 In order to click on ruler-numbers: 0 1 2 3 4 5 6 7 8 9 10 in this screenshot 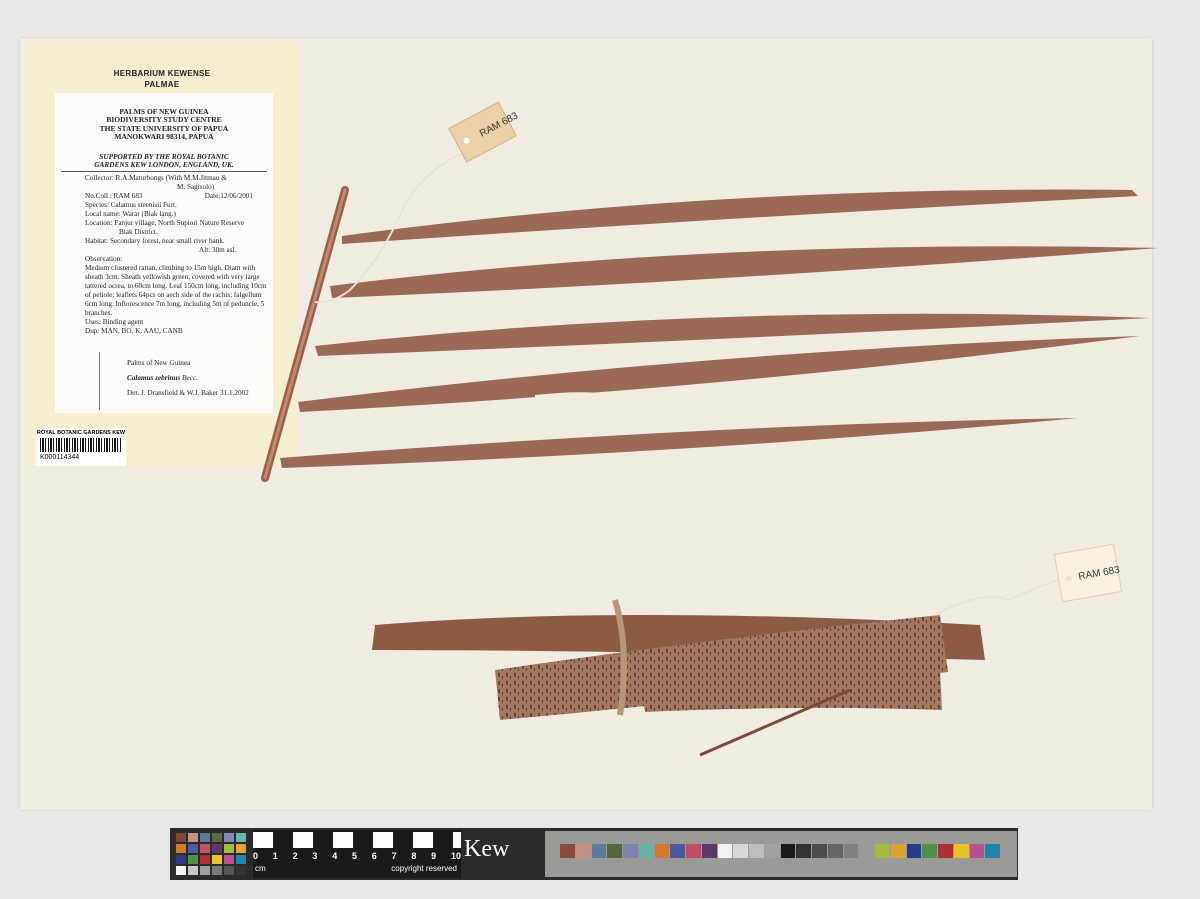, I will do `click(357, 856)`.